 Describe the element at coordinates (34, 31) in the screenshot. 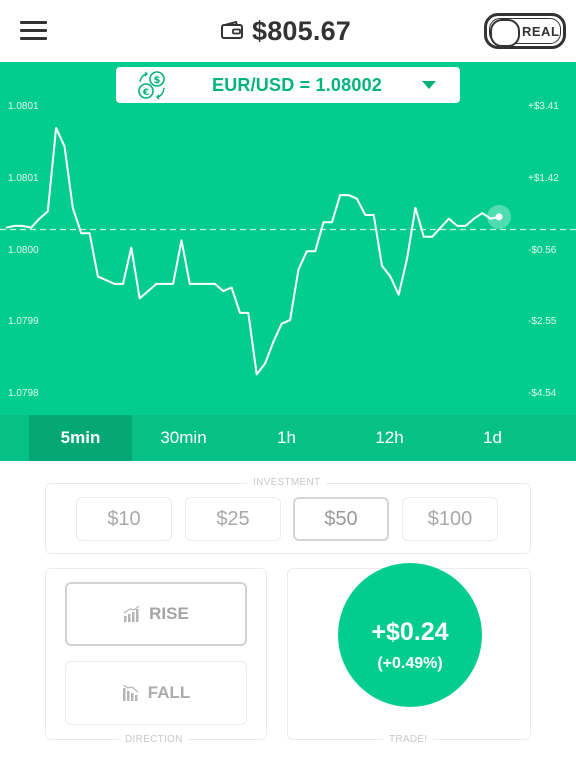

I see `hamburger-menu-icon` at that location.